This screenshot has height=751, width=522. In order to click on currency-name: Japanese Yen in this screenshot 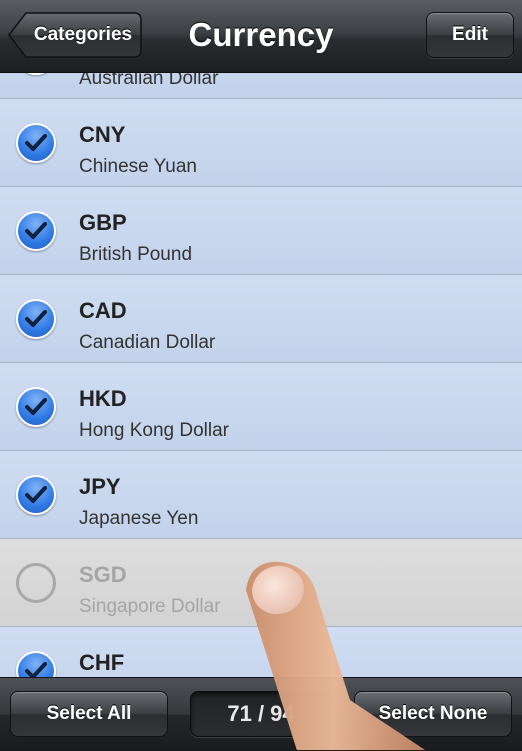, I will do `click(139, 518)`.